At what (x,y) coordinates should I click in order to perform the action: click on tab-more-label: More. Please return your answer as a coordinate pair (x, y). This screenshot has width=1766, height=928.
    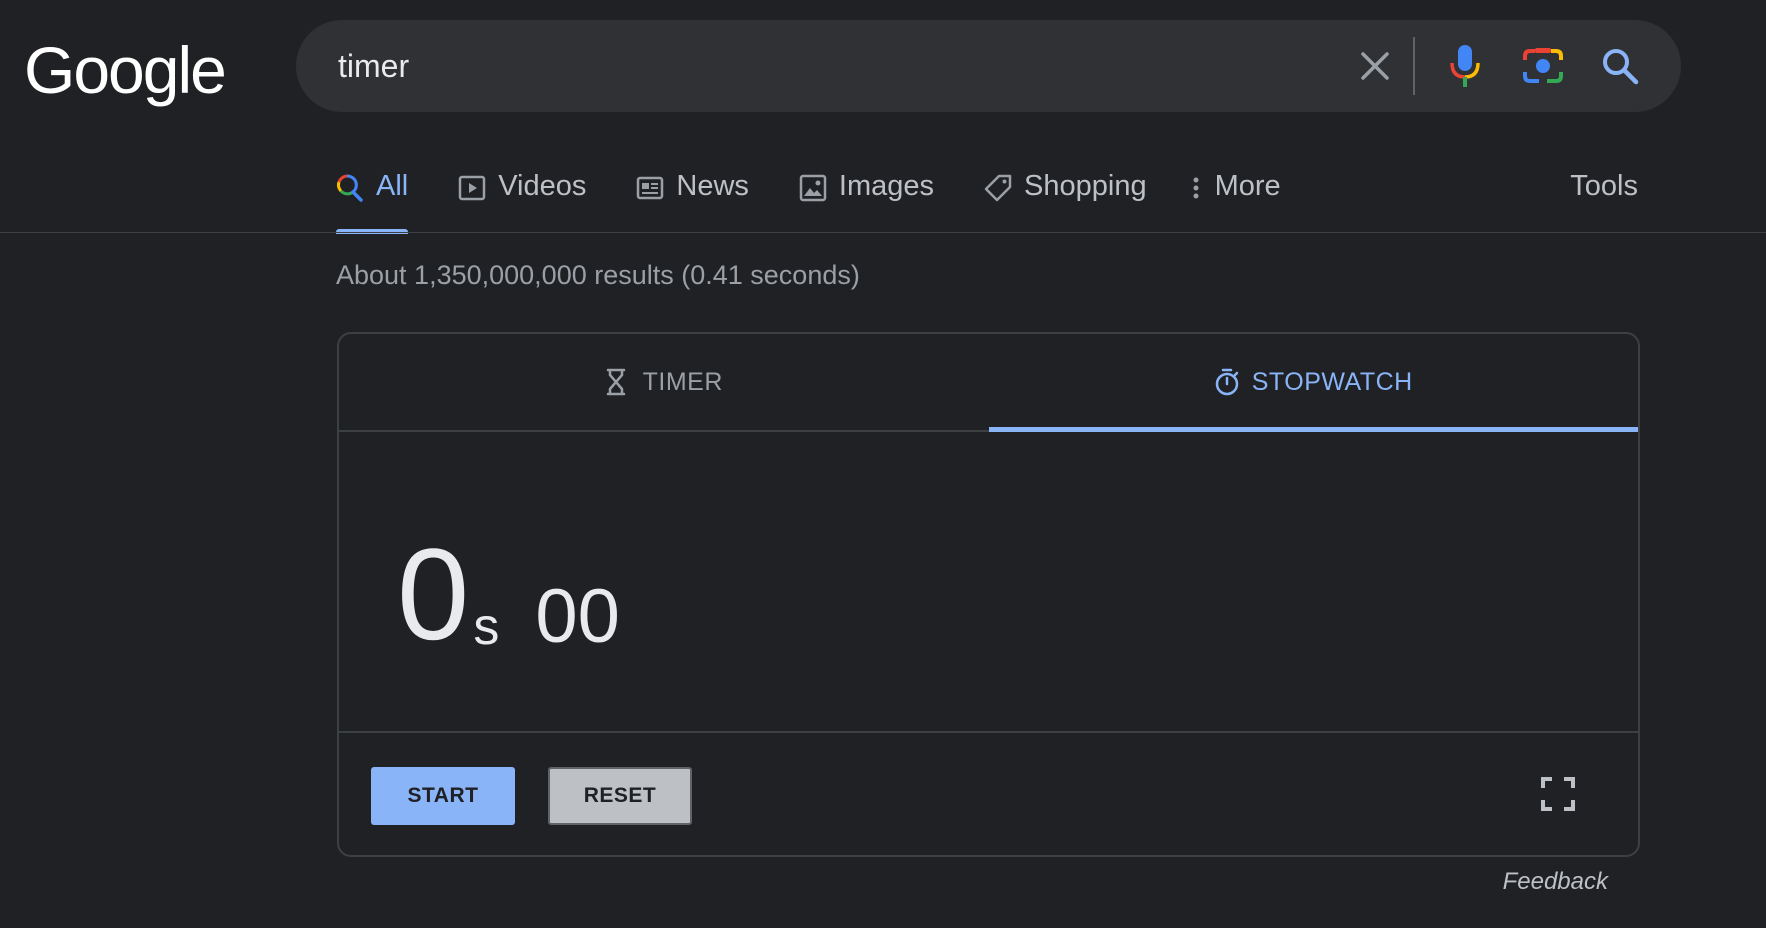
    Looking at the image, I should click on (1247, 186).